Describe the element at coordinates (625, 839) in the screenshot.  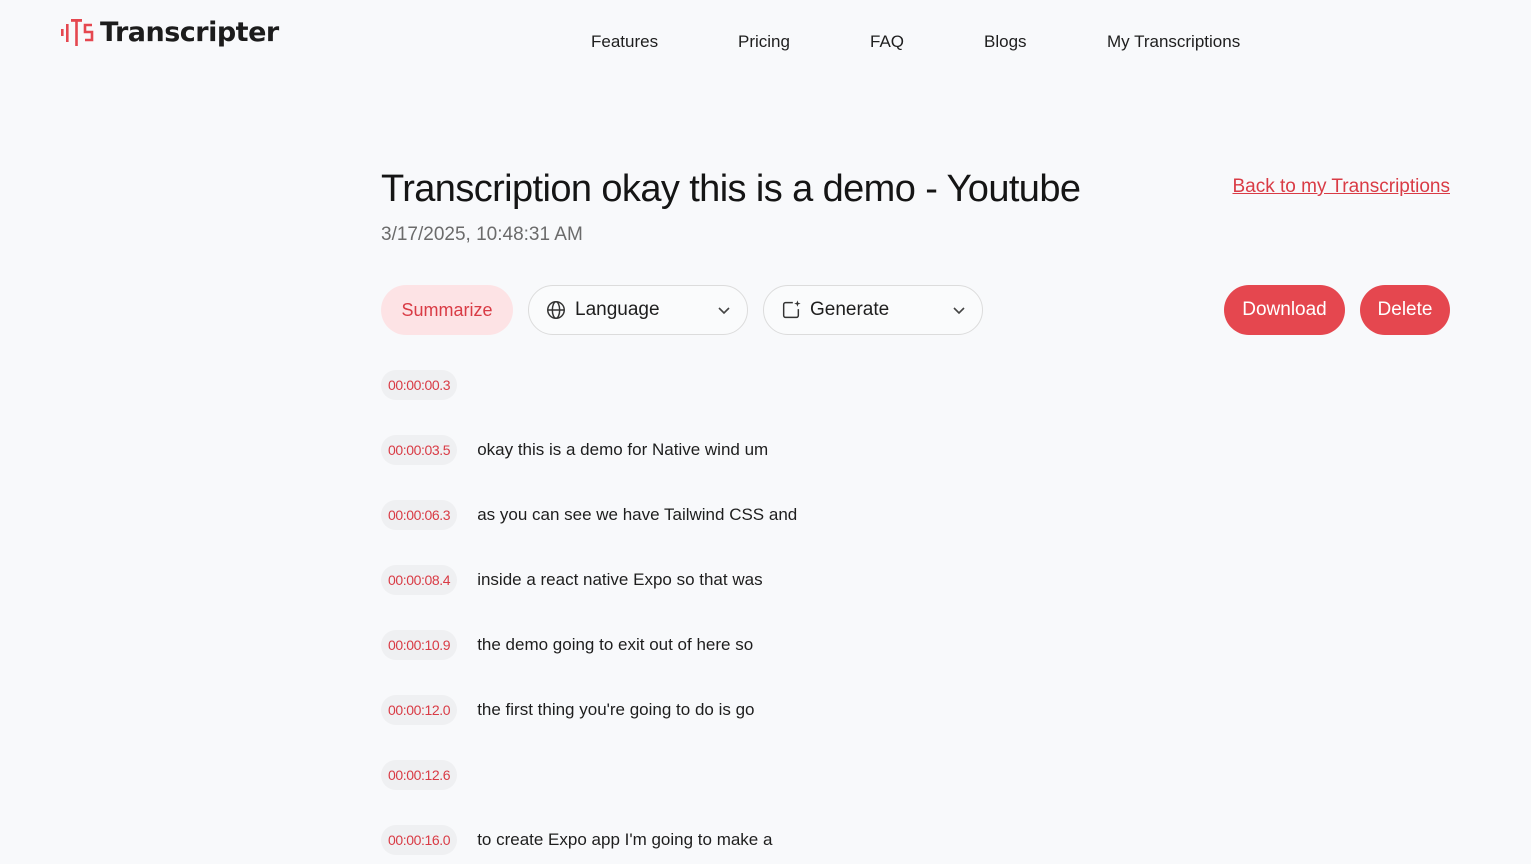
I see `segment-text: to create Expo app I'm going to make a` at that location.